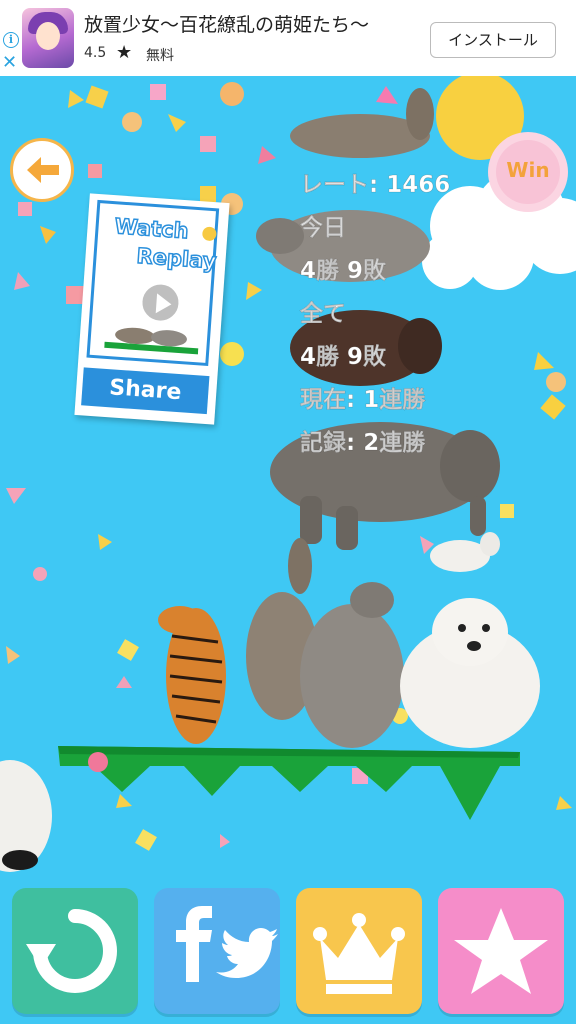  What do you see at coordinates (226, 23) in the screenshot?
I see `ad-title: 放置少女〜百花繚乱の萌姫たち〜` at bounding box center [226, 23].